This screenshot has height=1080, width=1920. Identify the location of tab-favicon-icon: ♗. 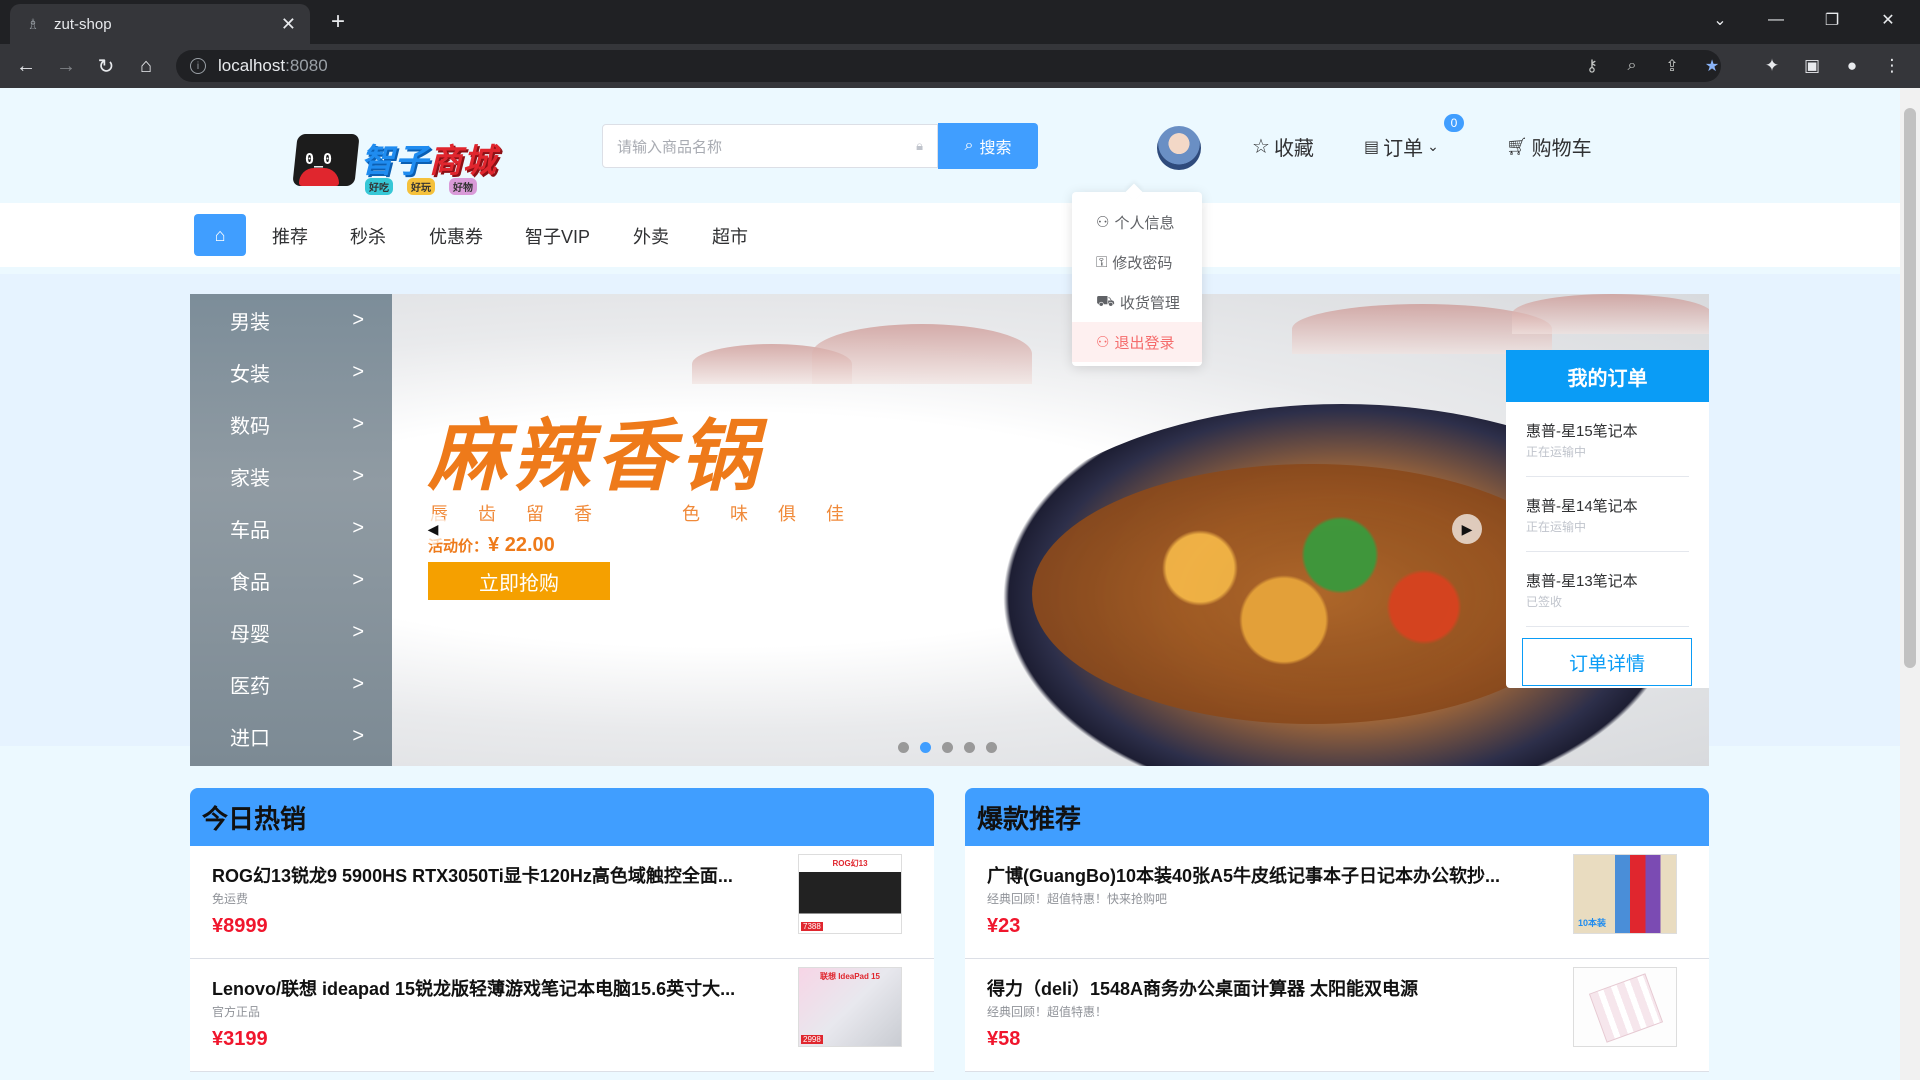
(33, 23).